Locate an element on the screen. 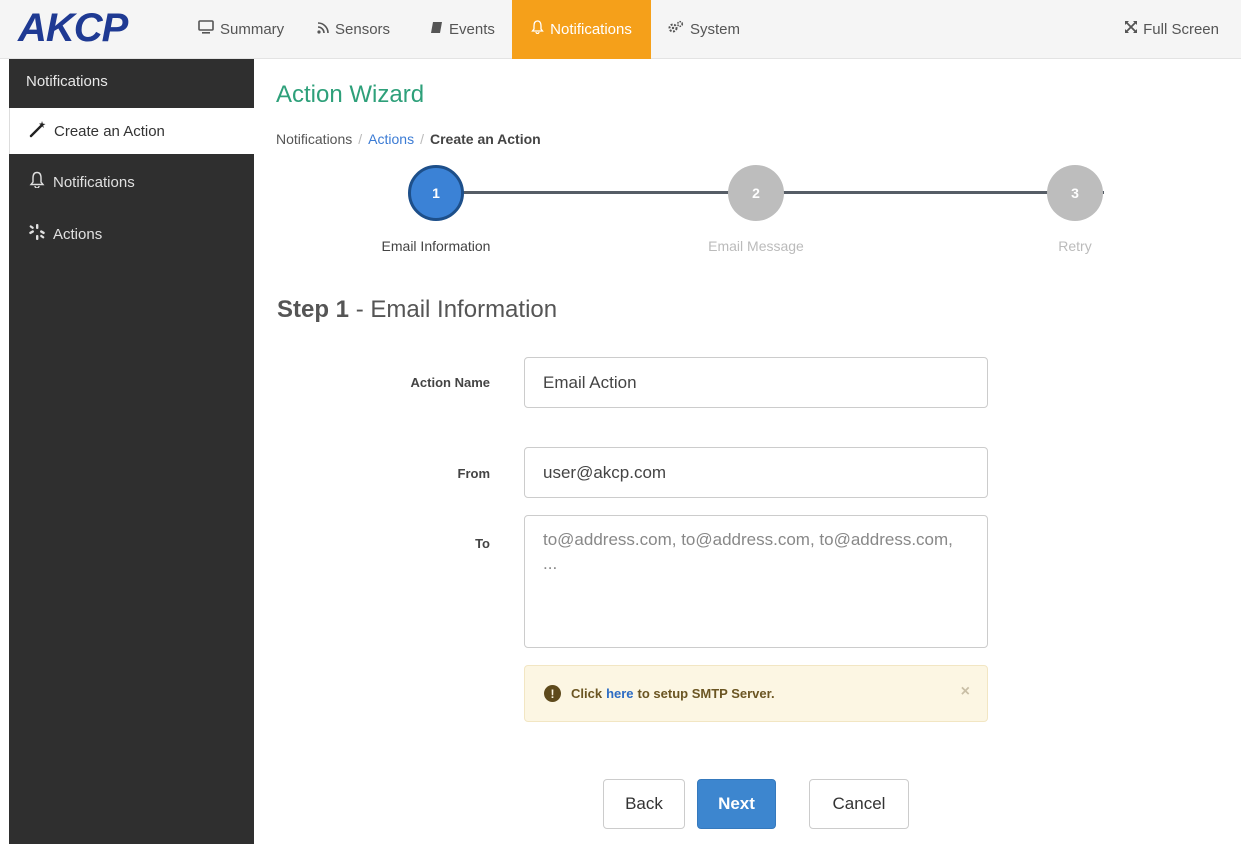 This screenshot has height=844, width=1241. step-2-circle: 2 is located at coordinates (756, 193).